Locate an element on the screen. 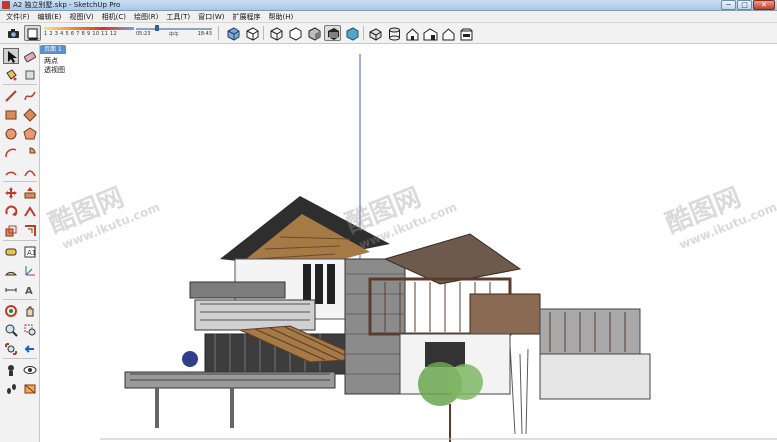  rotate-icon is located at coordinates (11, 212).